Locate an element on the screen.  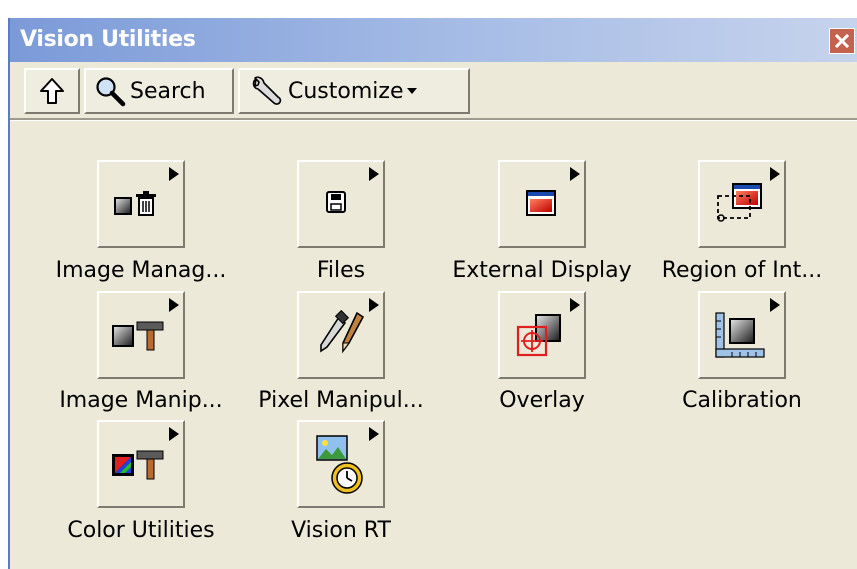
tile-label-files: Files is located at coordinates (341, 270).